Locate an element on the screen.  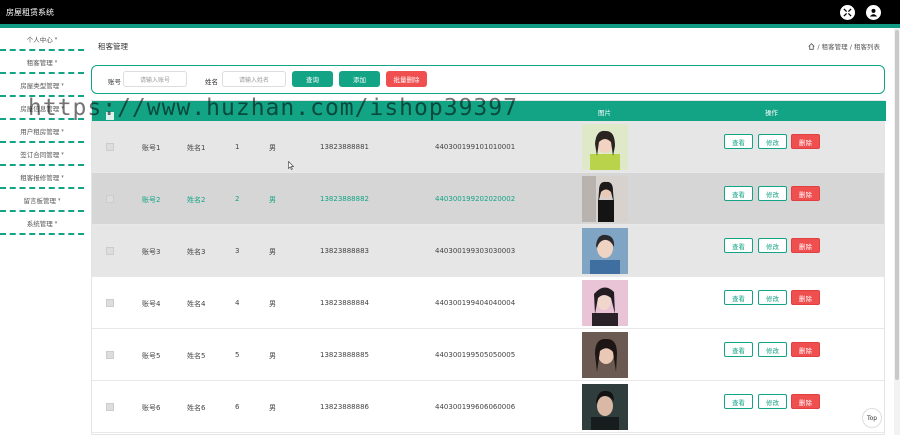
sidebar-item-label: 房屋类型管理 is located at coordinates (40, 85).